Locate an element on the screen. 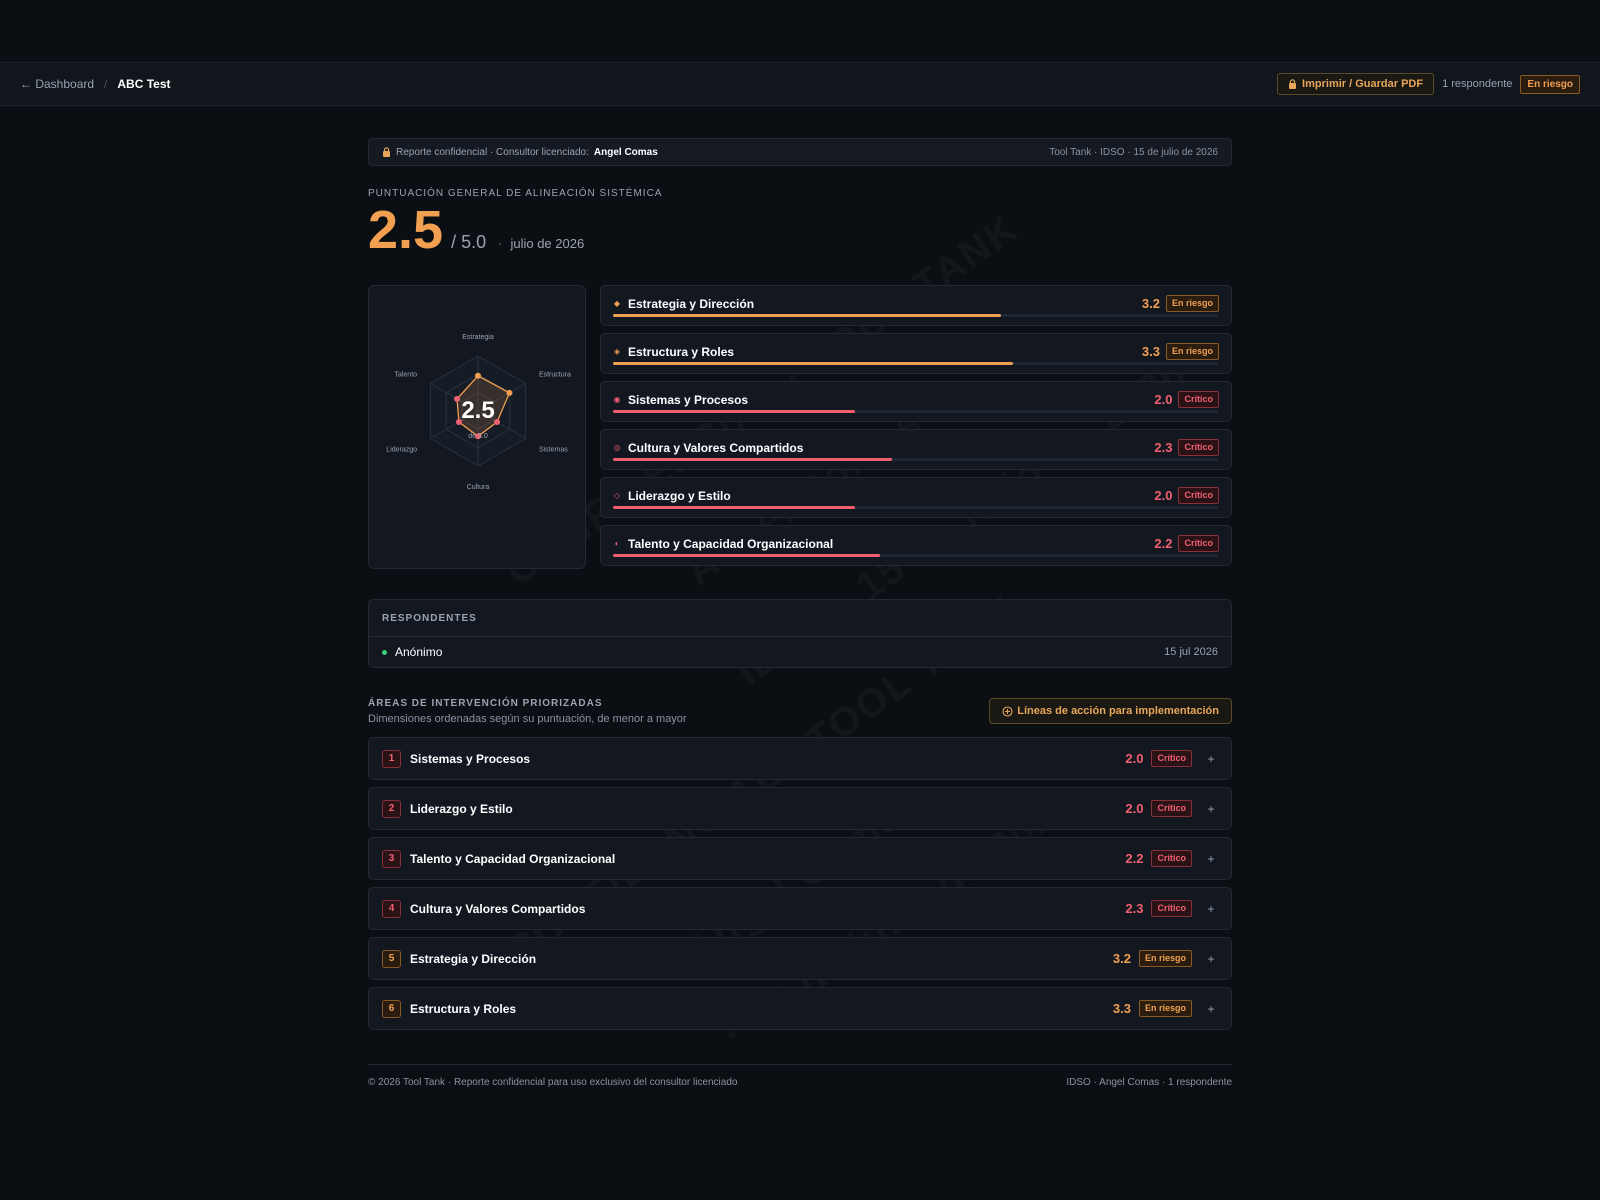  dimension-name: Cultura y Valores Compartidos is located at coordinates (716, 447).